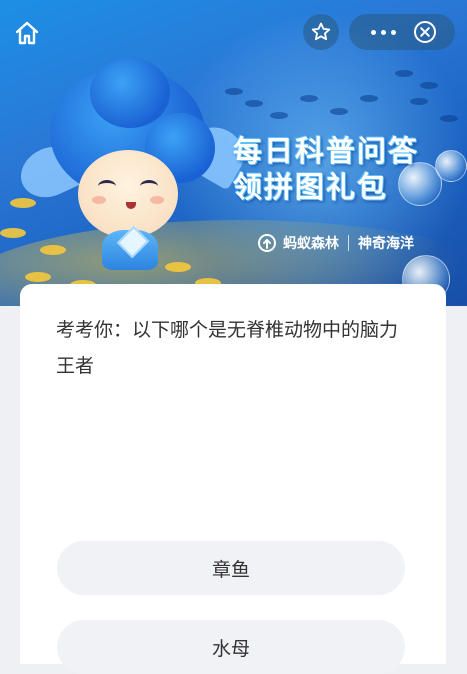 This screenshot has width=467, height=674. I want to click on brand-row: 蚂蚁森林 神奇海洋, so click(335, 243).